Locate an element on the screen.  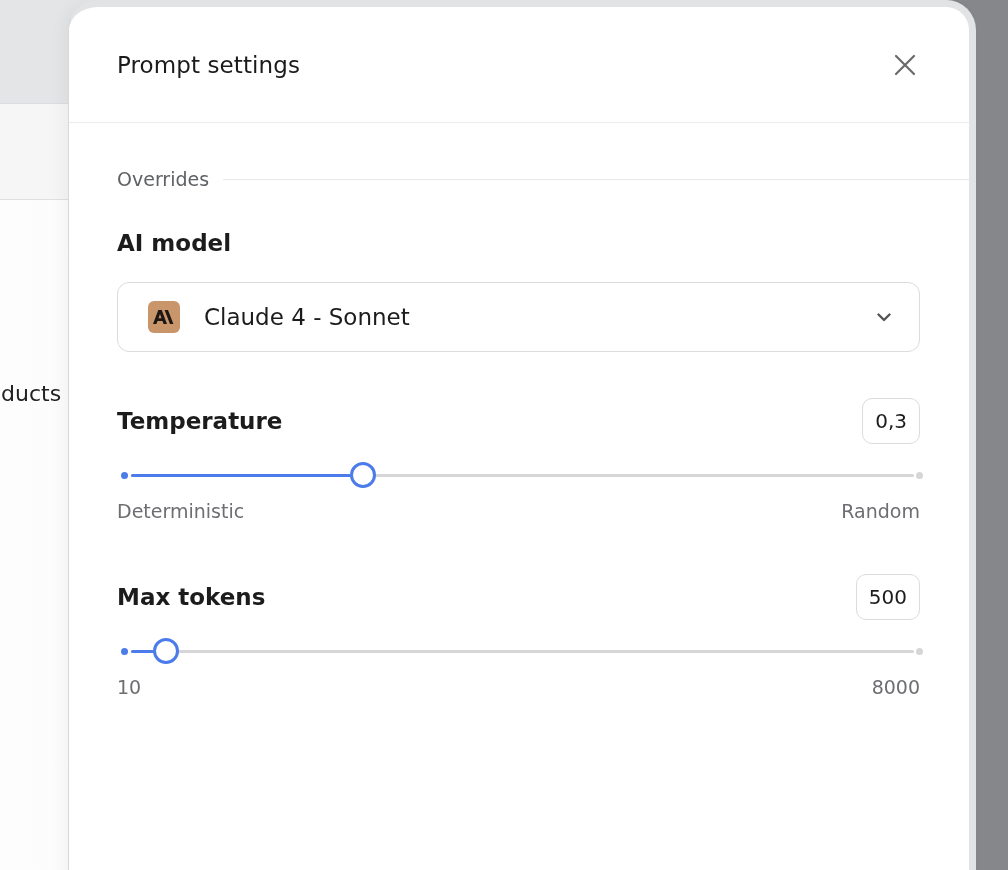
close-icon is located at coordinates (905, 64).